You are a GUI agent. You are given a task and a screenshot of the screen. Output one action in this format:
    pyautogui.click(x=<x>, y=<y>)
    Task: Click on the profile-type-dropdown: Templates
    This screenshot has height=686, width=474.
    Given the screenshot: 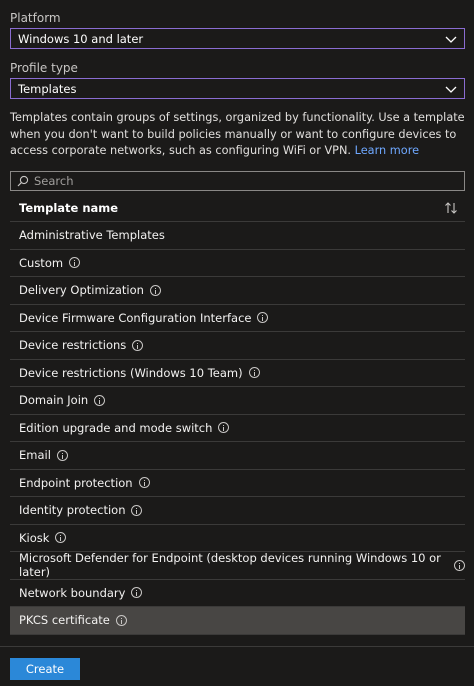 What is the action you would take?
    pyautogui.click(x=237, y=88)
    